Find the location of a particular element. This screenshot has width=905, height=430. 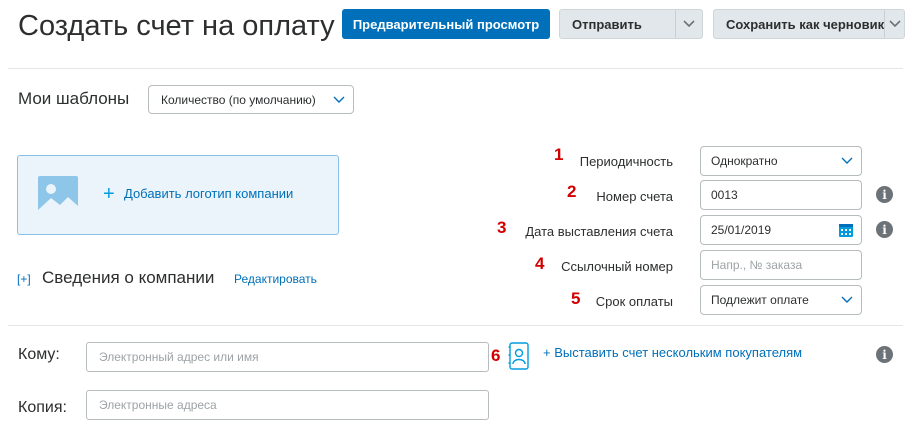

invoice-number-label: Номер счета is located at coordinates (634, 196).